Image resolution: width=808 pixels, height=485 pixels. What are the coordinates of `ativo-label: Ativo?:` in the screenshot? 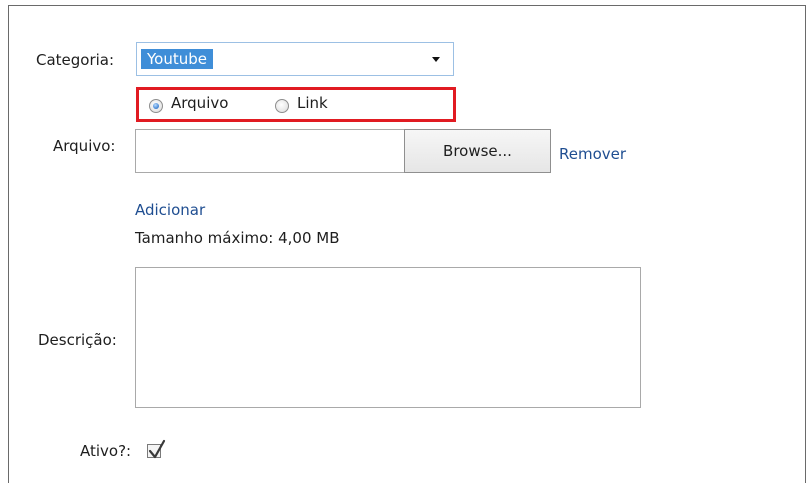 It's located at (106, 451).